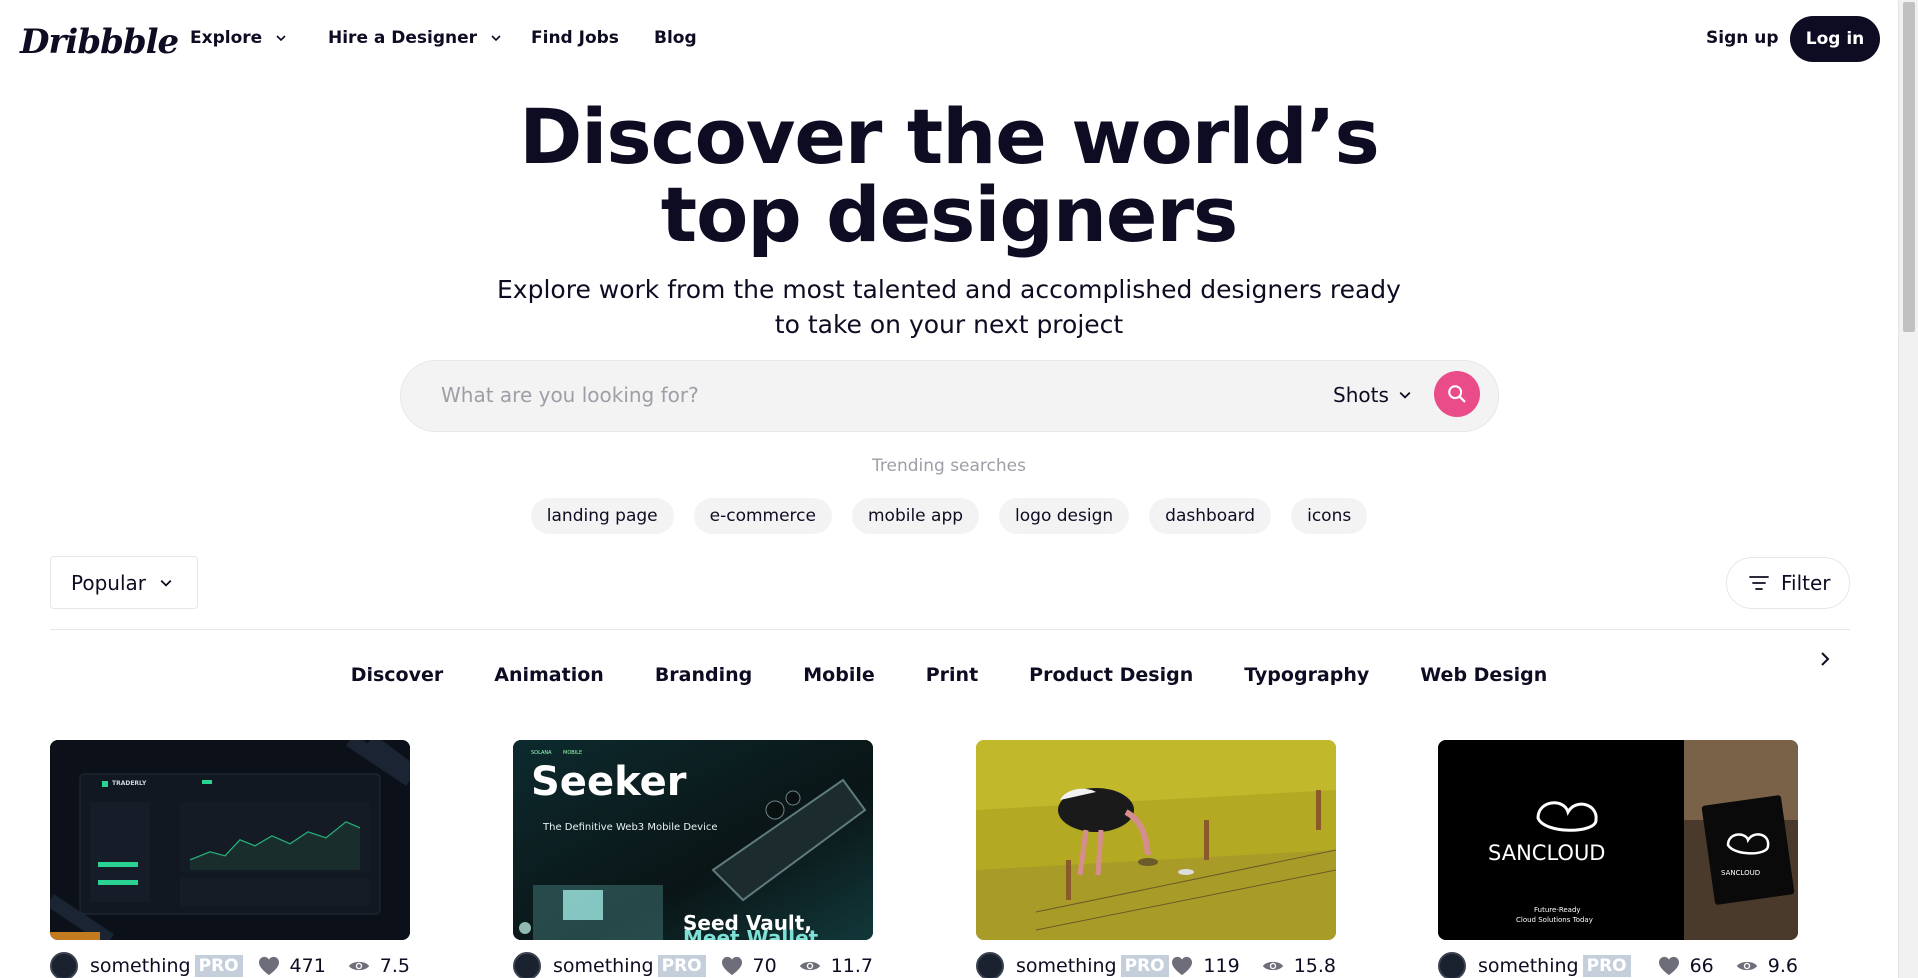  Describe the element at coordinates (749, 966) in the screenshot. I see `likes-stat: 70` at that location.